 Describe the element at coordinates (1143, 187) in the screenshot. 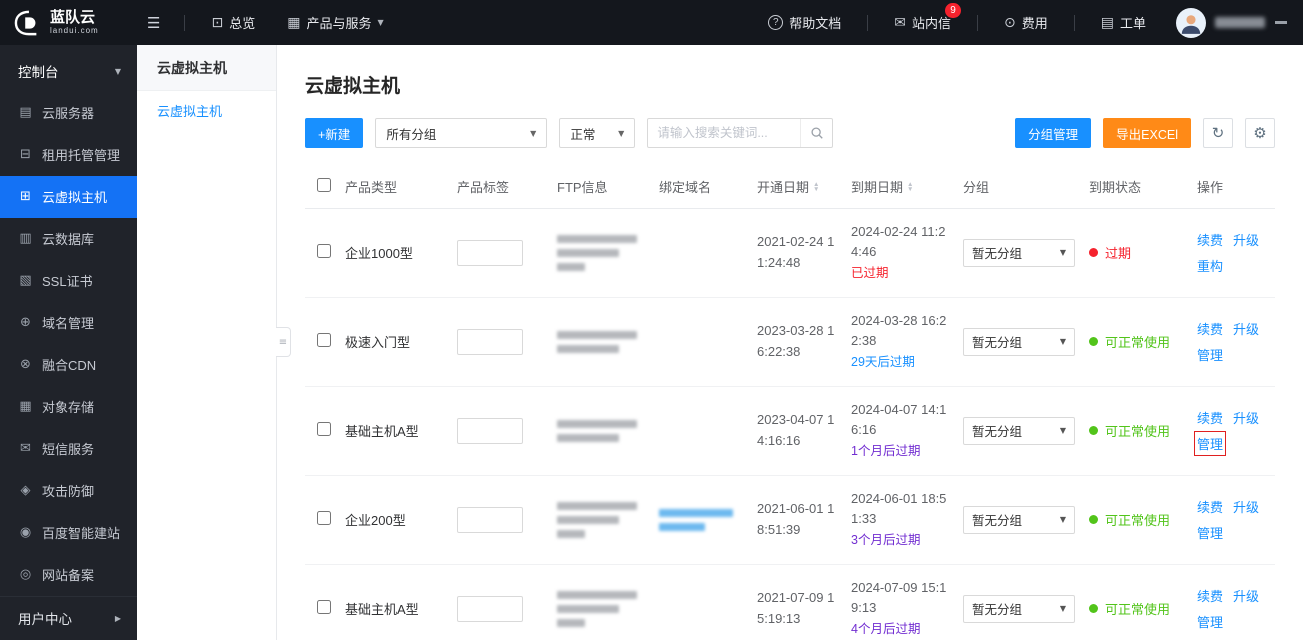

I see `column-header: 到期状态` at that location.